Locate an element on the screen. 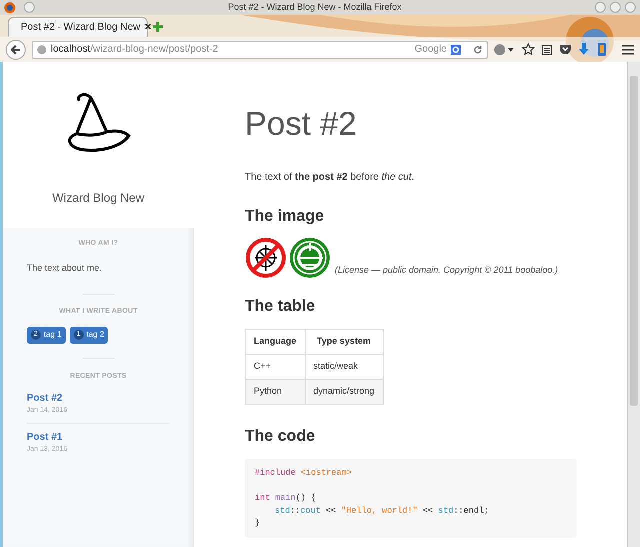 This screenshot has height=547, width=640. about-text: The text about me. is located at coordinates (65, 268).